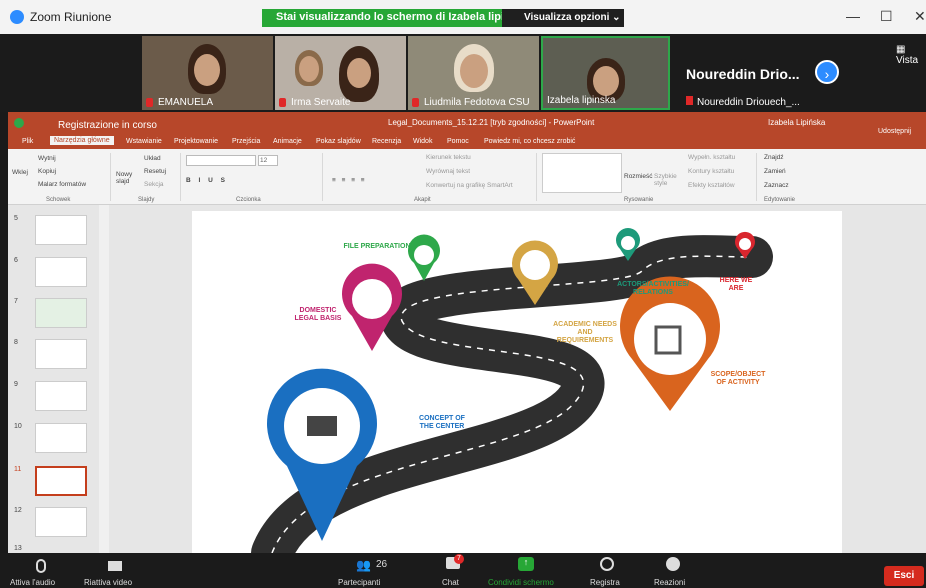 This screenshot has width=926, height=588. What do you see at coordinates (711, 185) in the screenshot?
I see `shape-effects-button: Efekty kształtów` at bounding box center [711, 185].